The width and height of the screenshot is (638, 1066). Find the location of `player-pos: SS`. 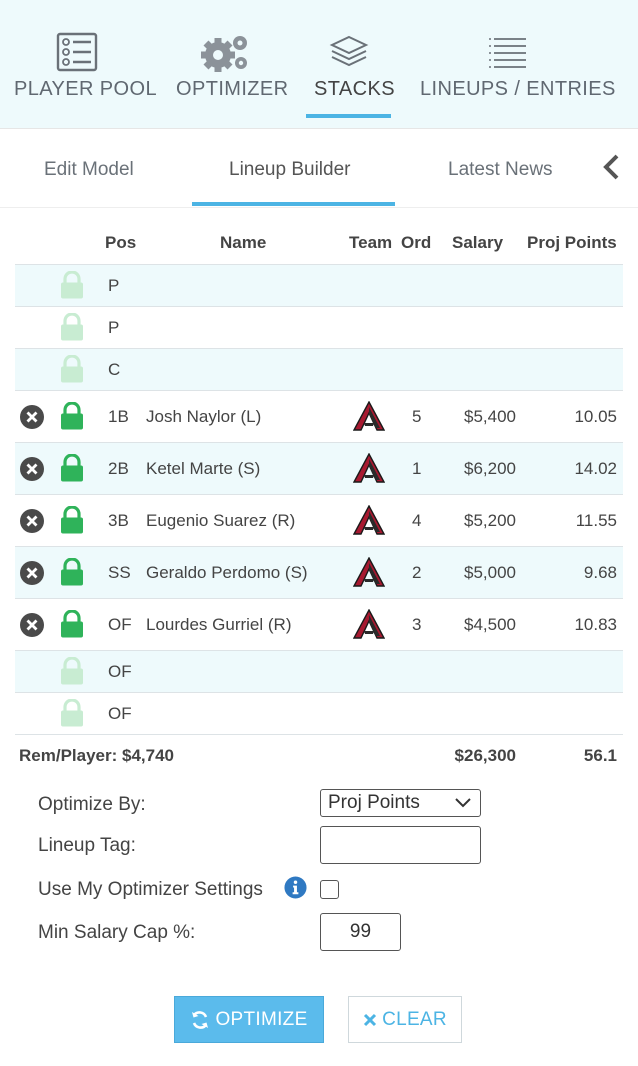

player-pos: SS is located at coordinates (119, 572).